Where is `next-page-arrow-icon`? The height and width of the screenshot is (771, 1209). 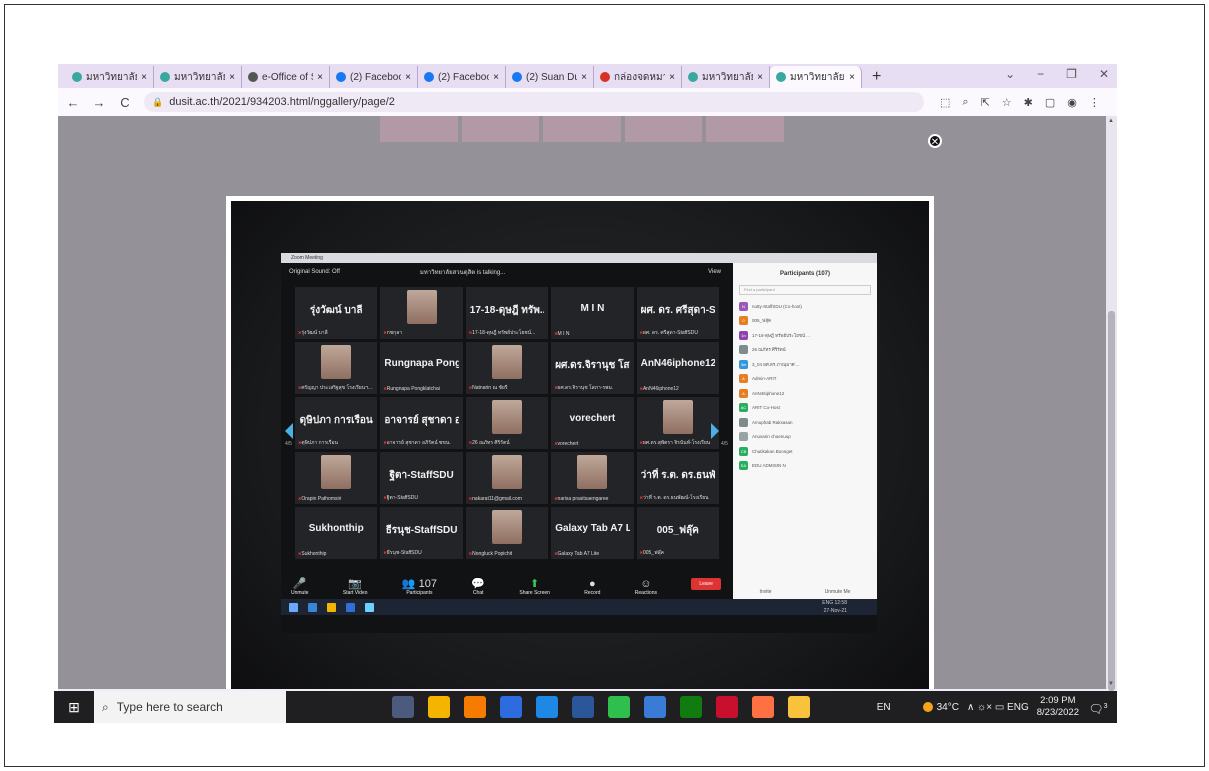
next-page-arrow-icon is located at coordinates (715, 431).